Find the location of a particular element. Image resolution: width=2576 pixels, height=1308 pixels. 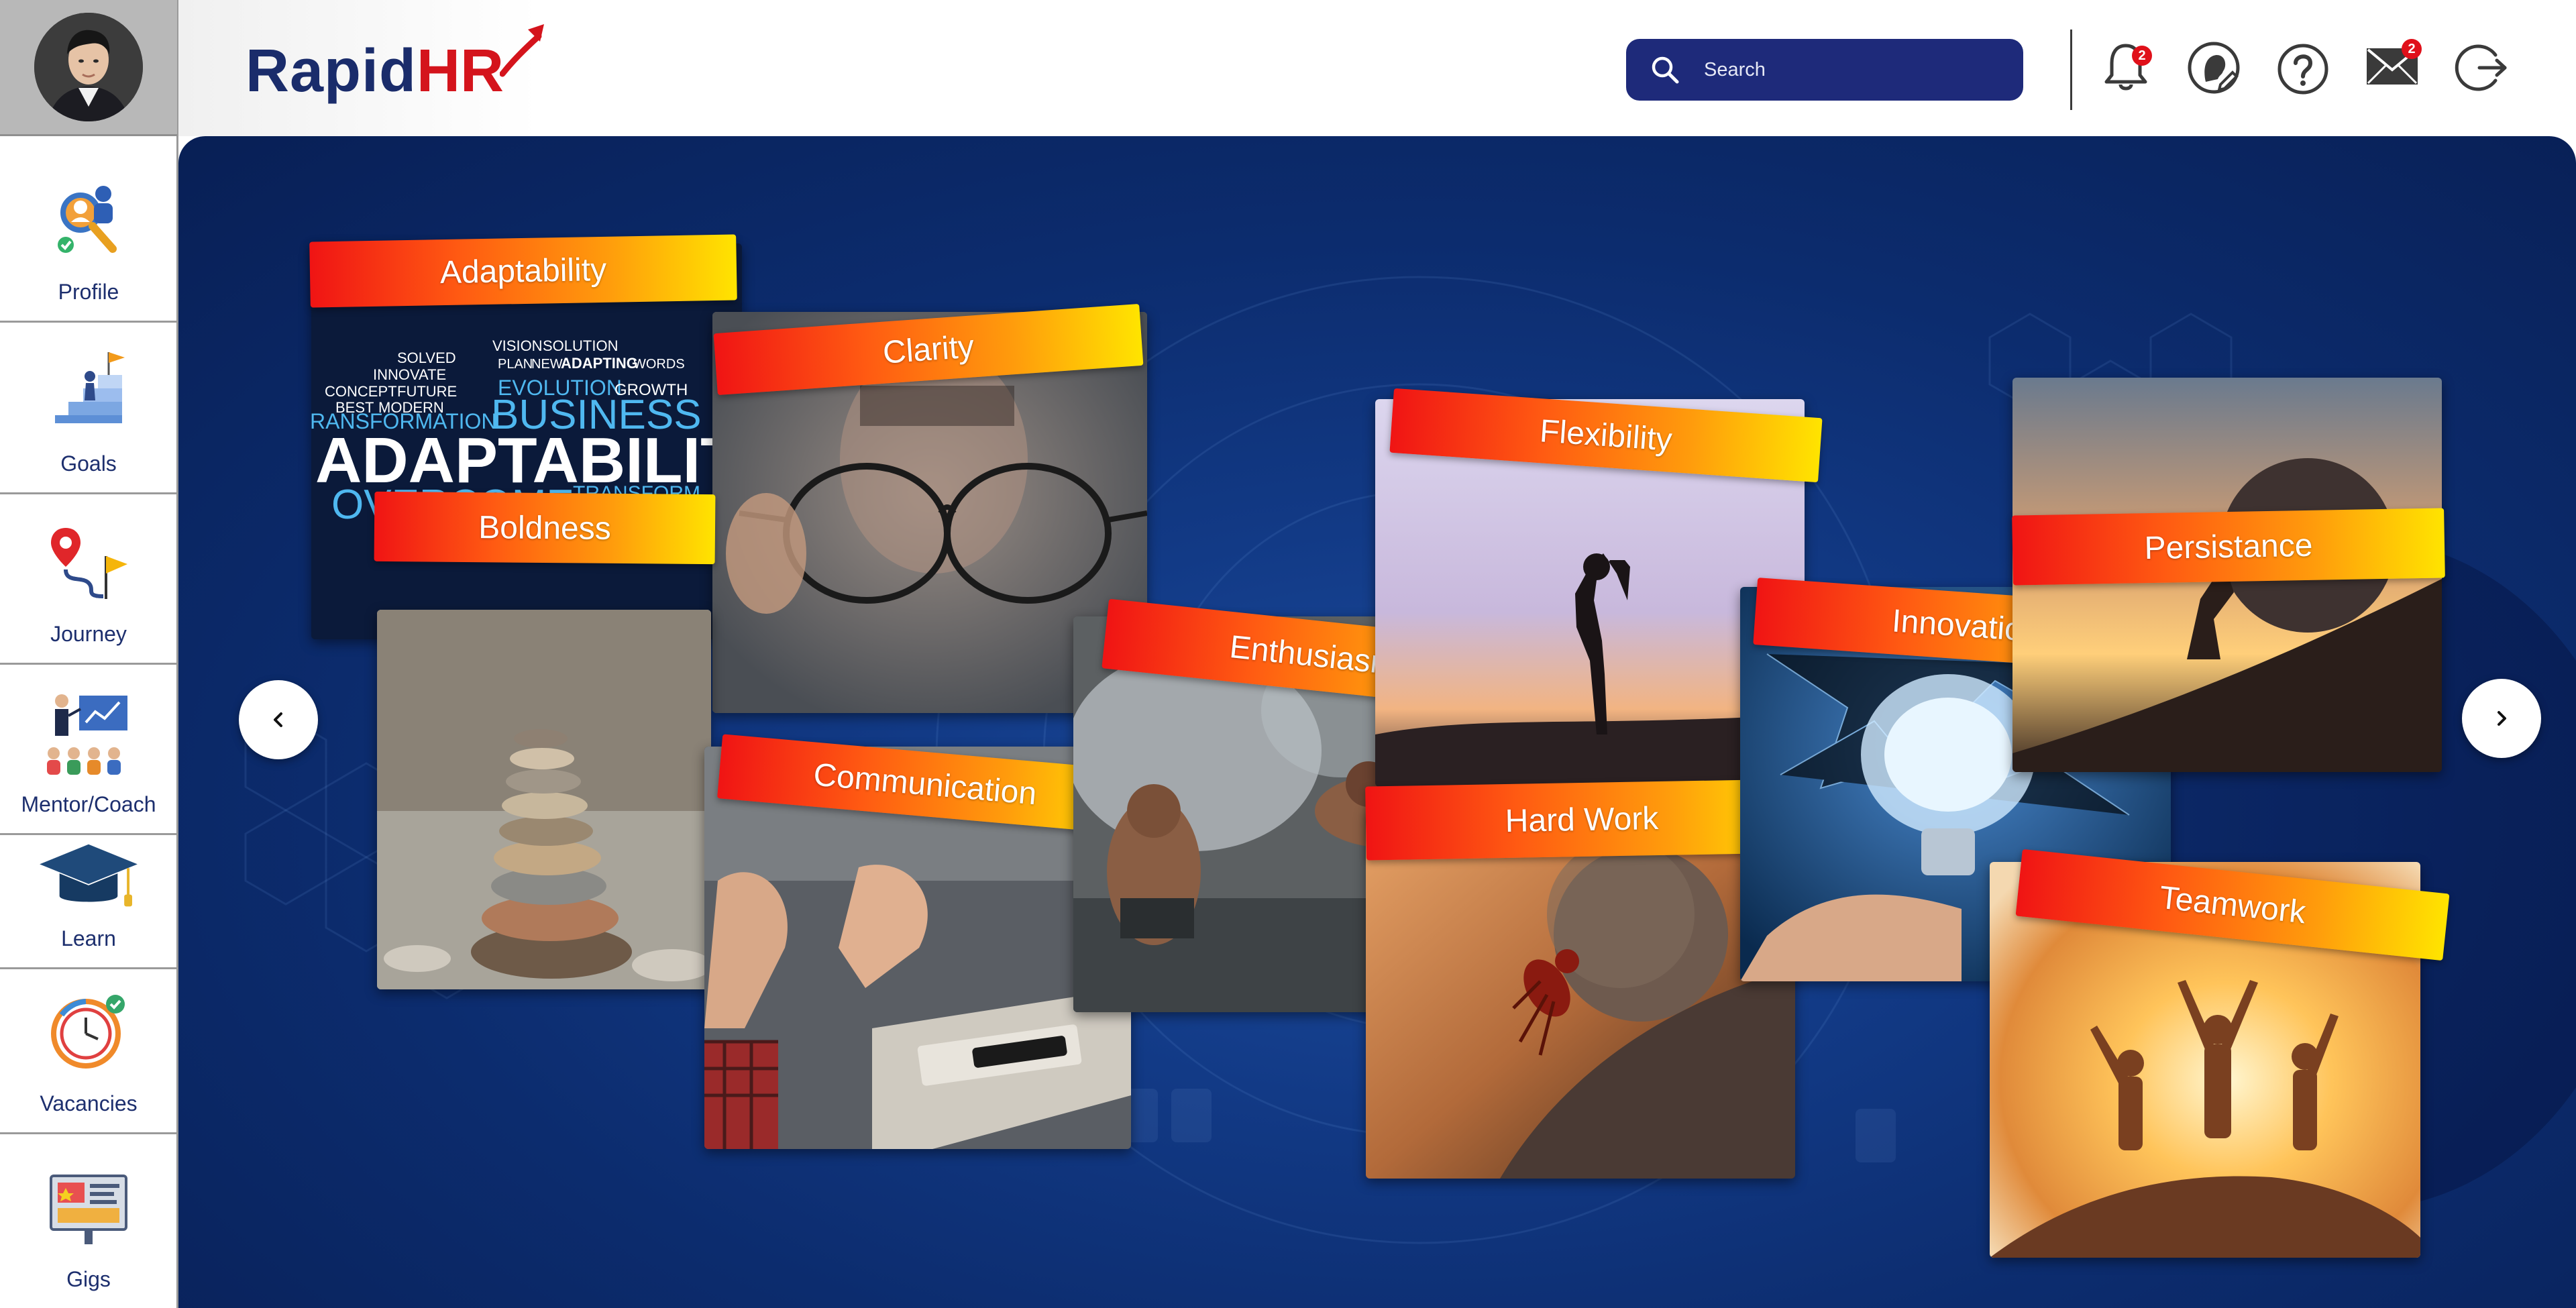

logo-text-rapid: Rapid is located at coordinates (331, 72).